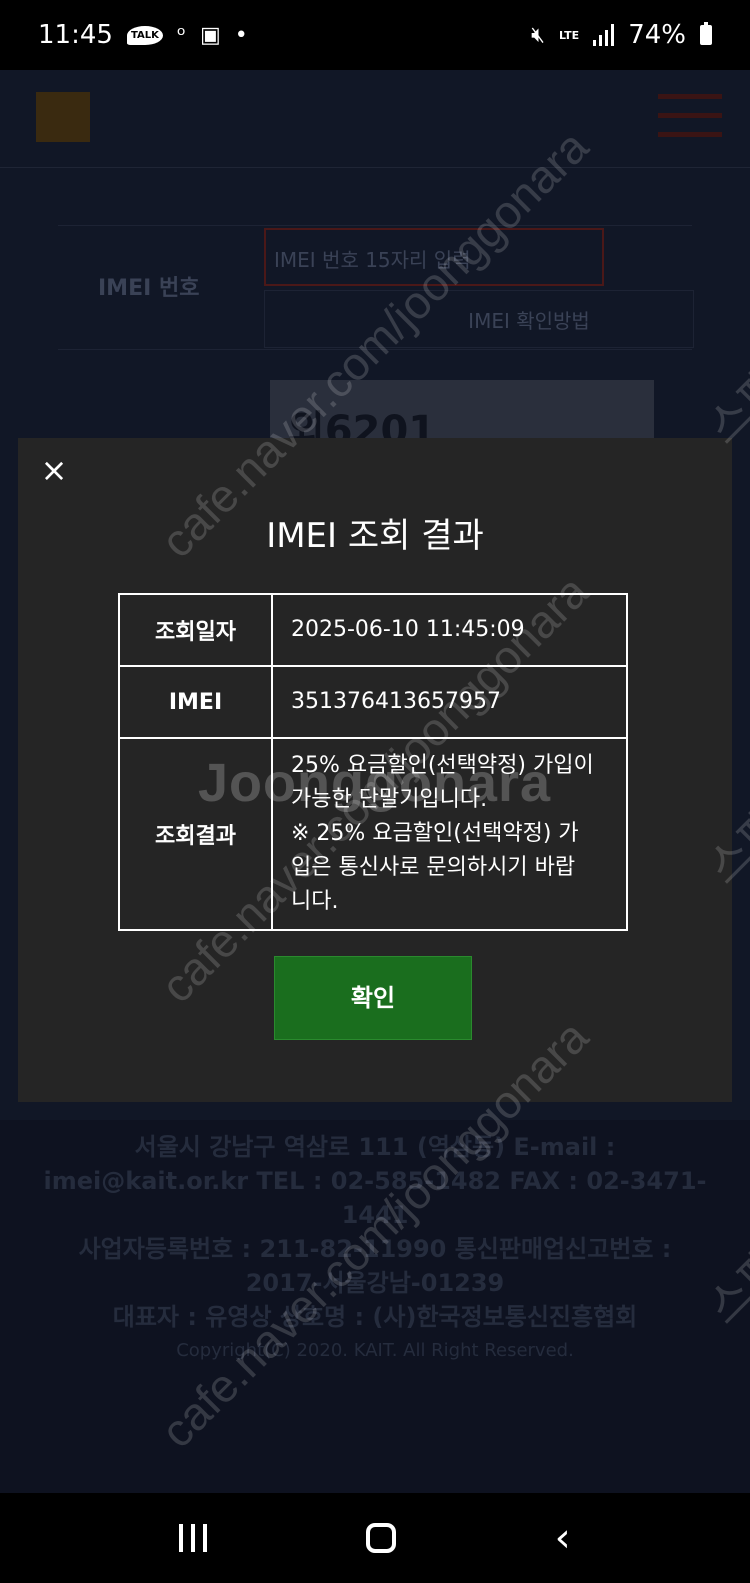 The image size is (750, 1583). I want to click on table-row: IMEI 351376413657957, so click(373, 702).